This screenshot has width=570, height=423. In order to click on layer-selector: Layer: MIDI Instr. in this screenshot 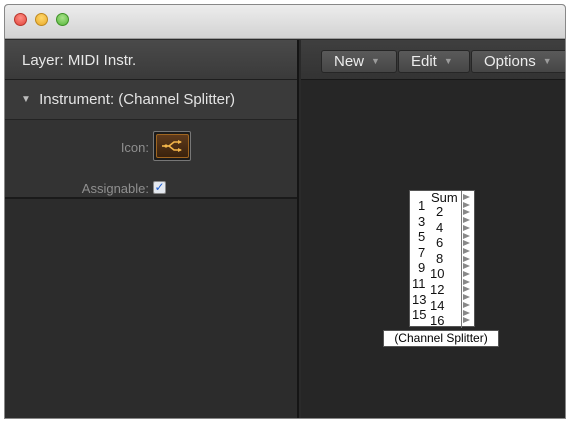, I will do `click(151, 60)`.